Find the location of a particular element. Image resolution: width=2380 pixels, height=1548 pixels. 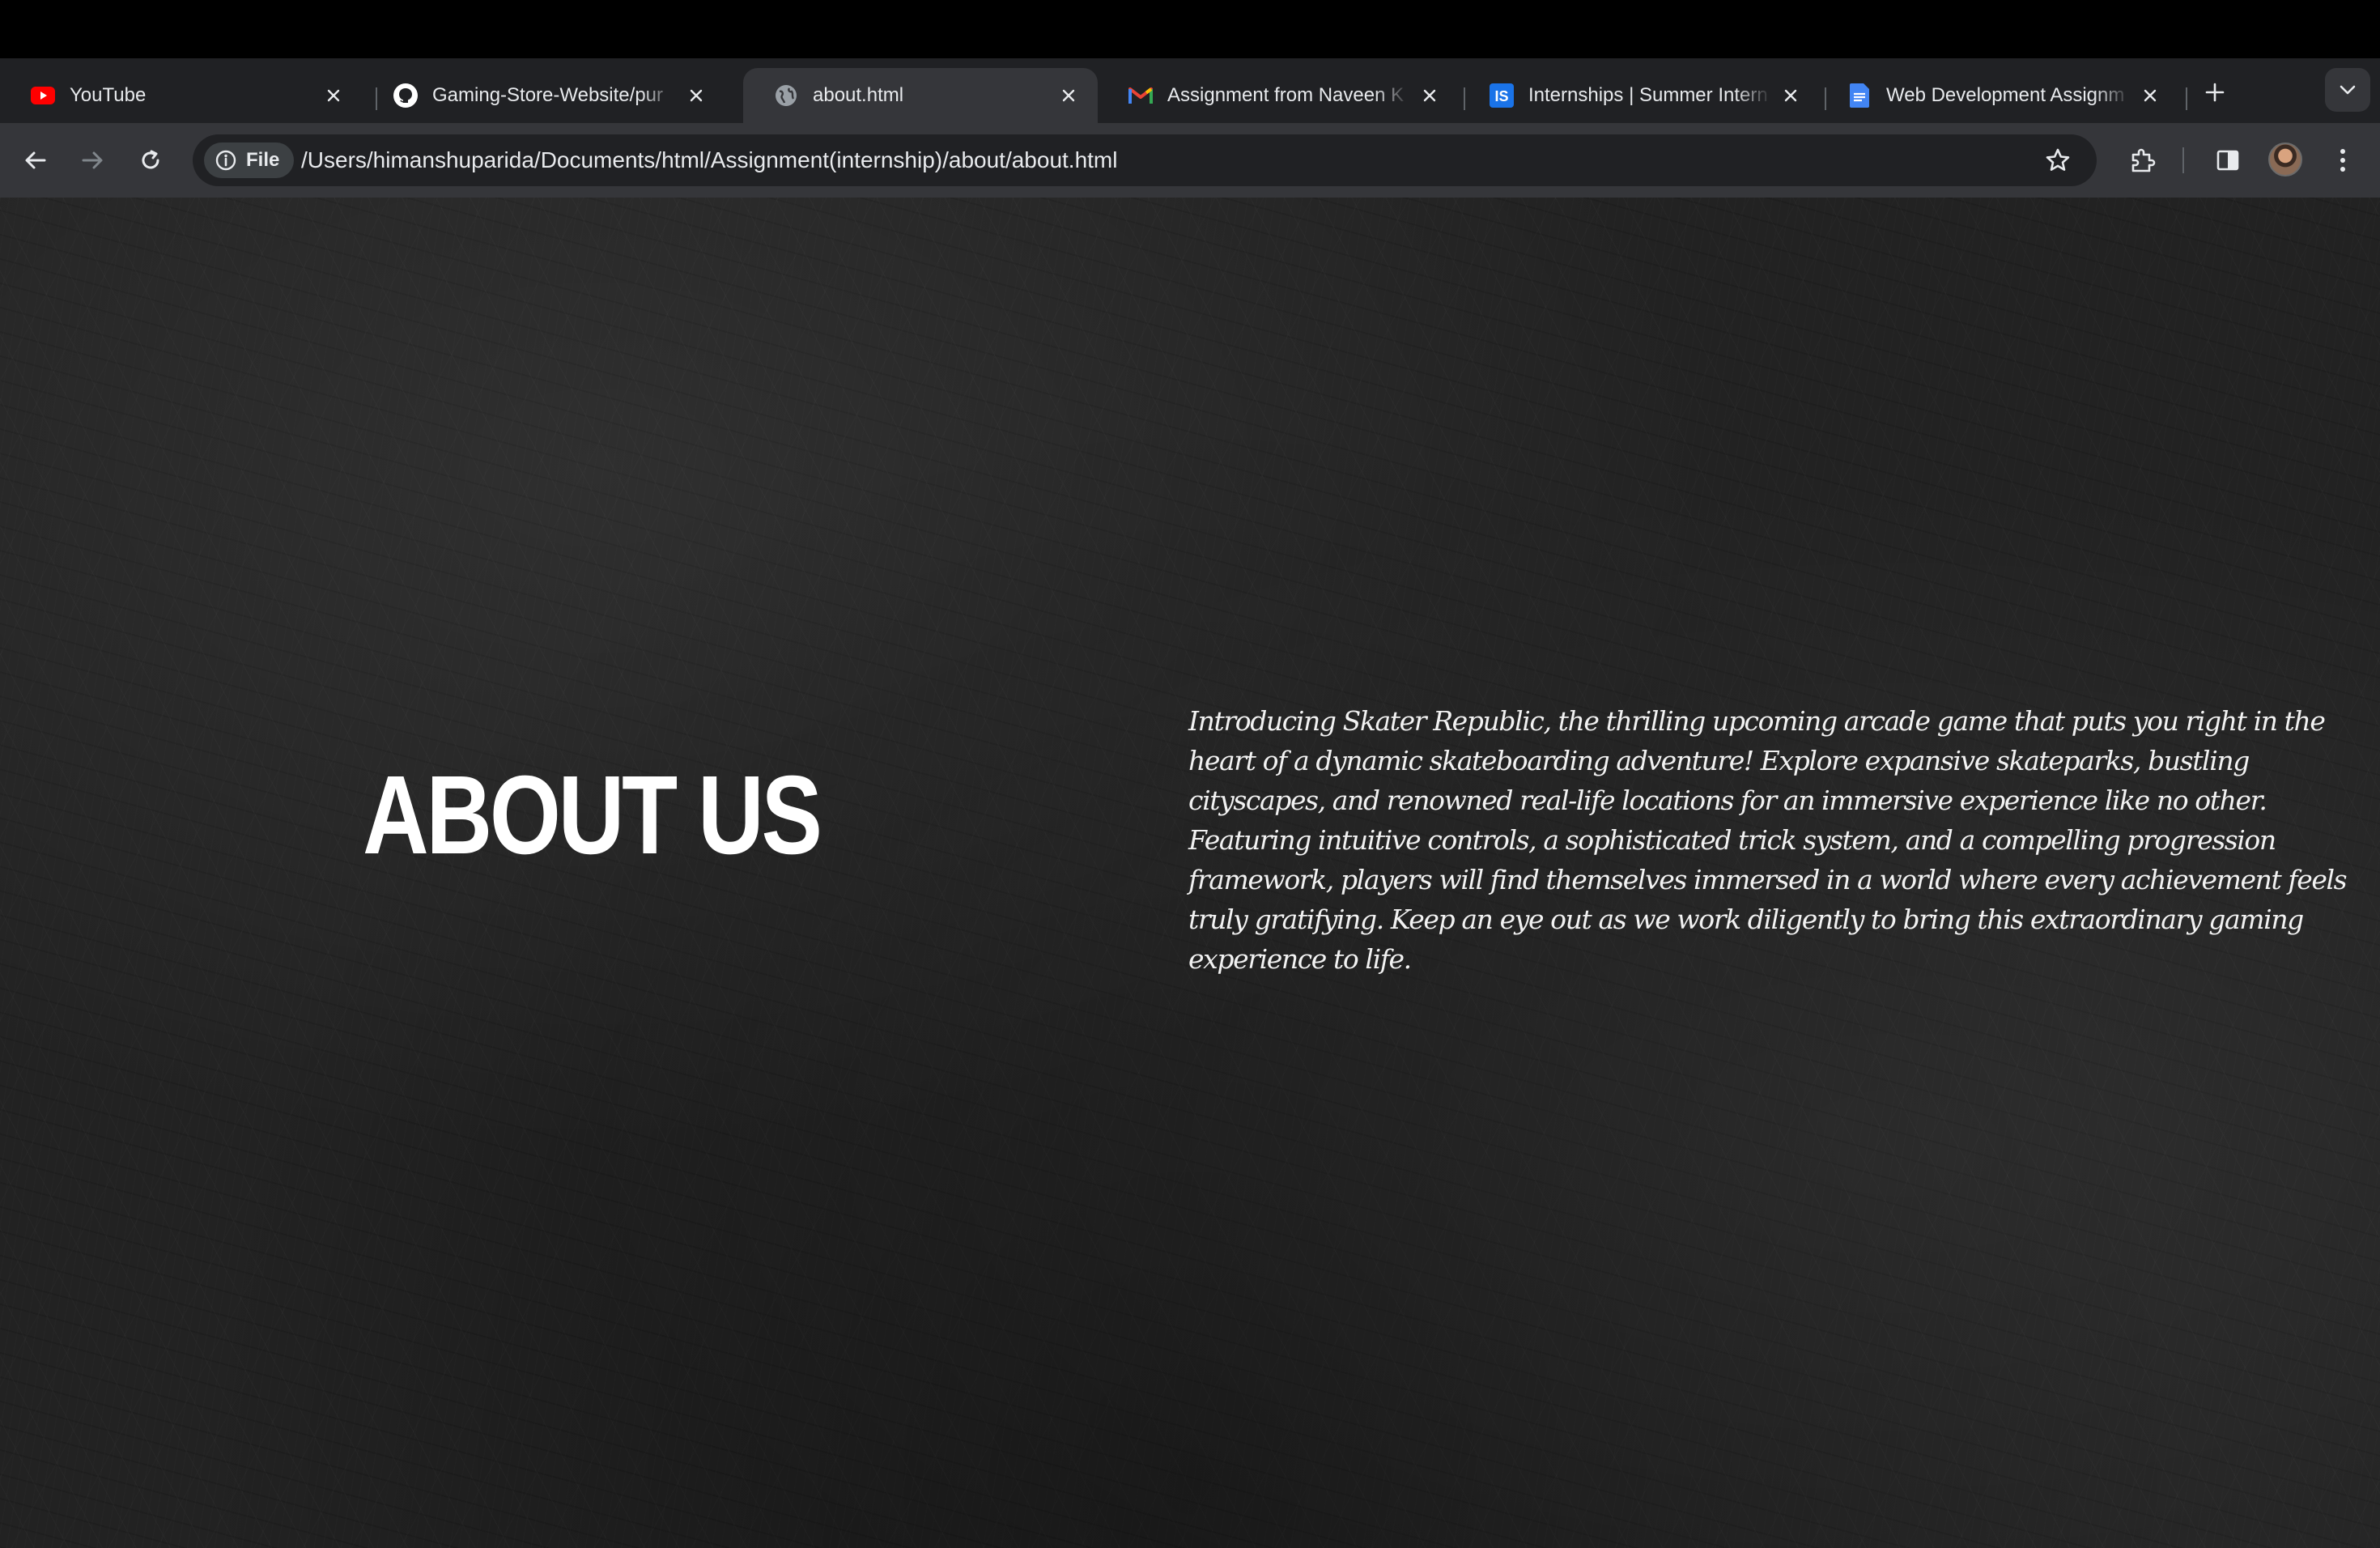

forward-button is located at coordinates (92, 160).